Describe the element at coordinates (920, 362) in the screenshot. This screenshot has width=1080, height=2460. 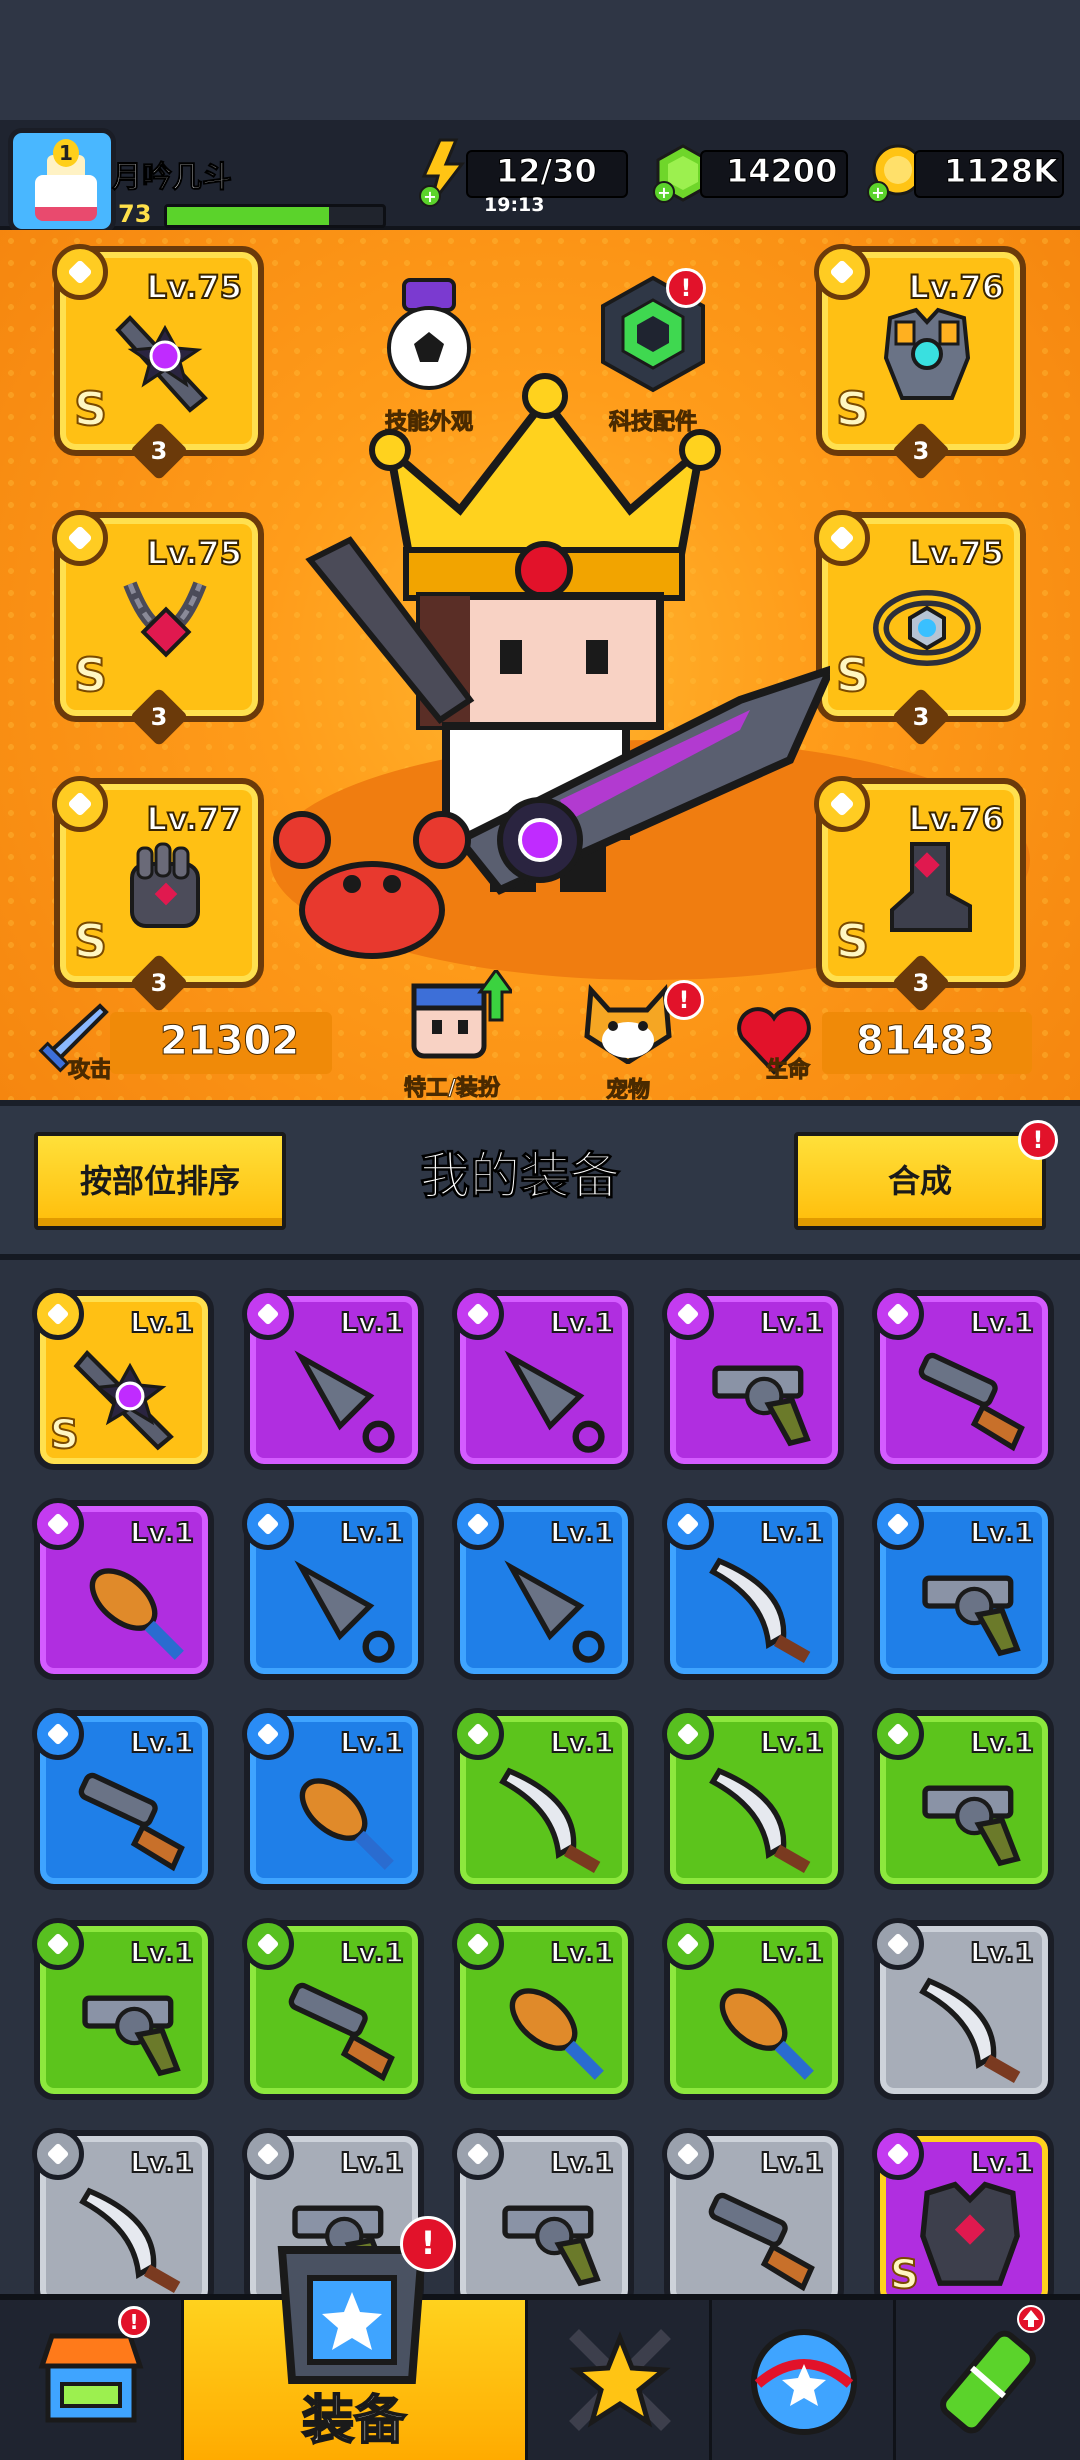
I see `equip-slot-armor: Lv.76 S 3` at that location.